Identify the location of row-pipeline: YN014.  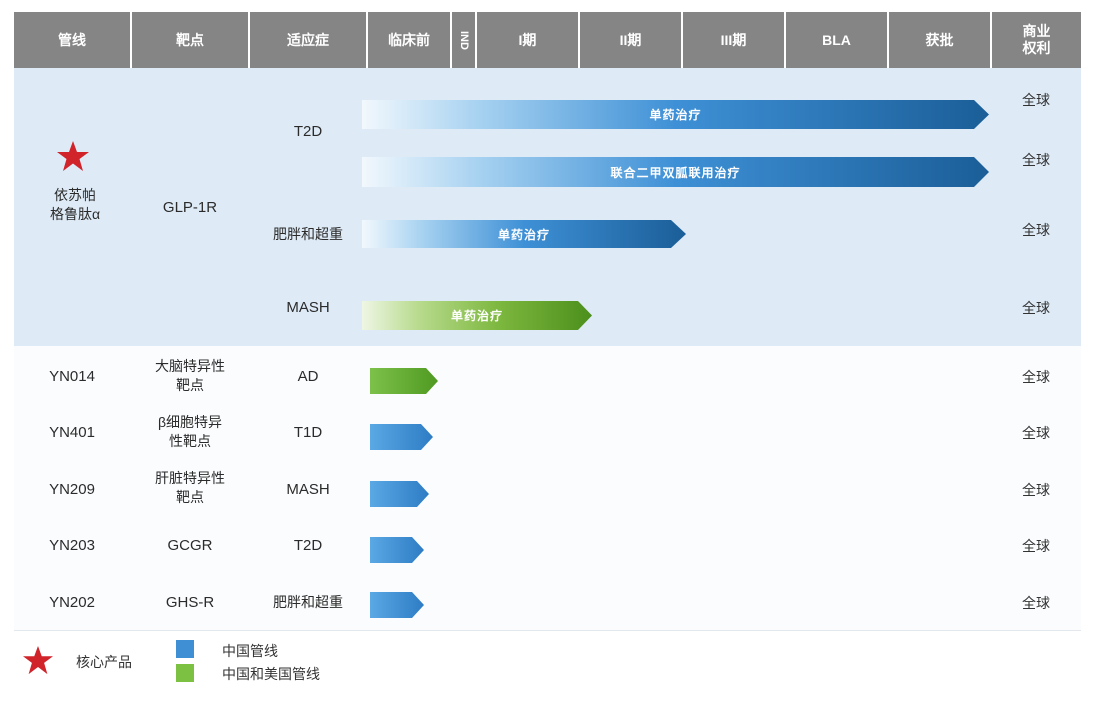
(72, 376).